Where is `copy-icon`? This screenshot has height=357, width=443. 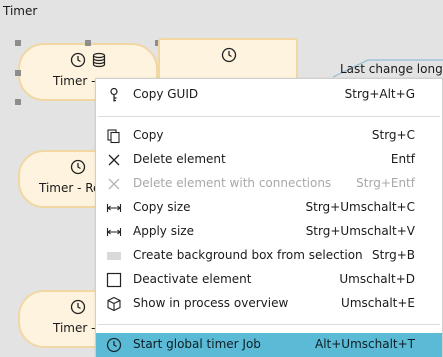 copy-icon is located at coordinates (113, 136).